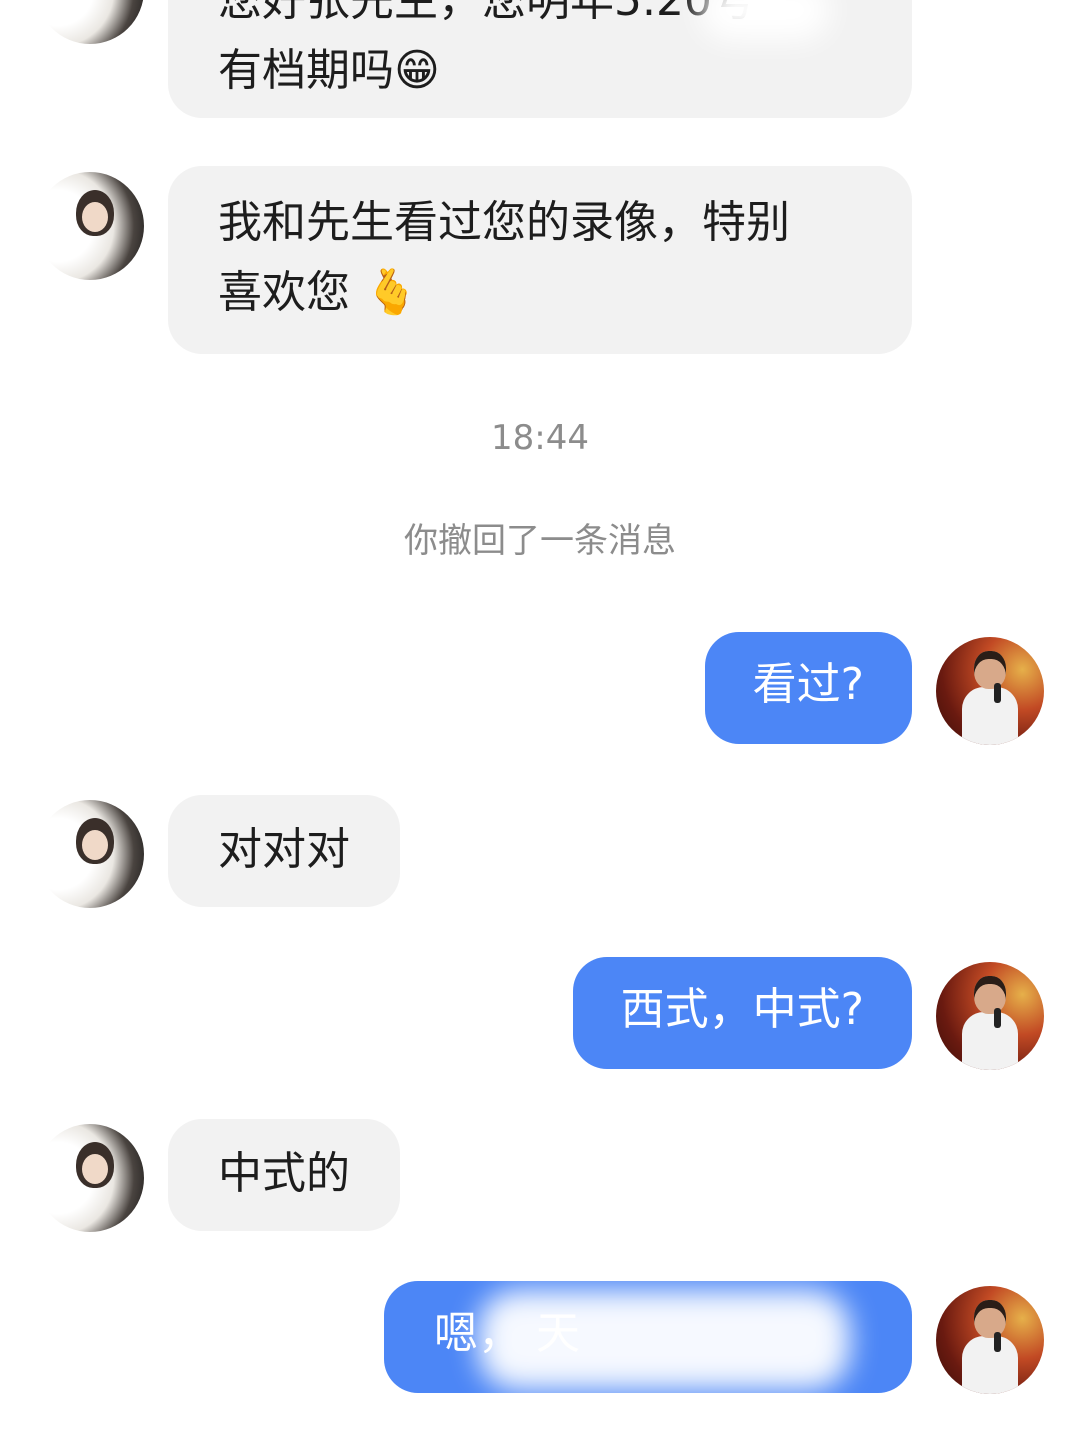 The height and width of the screenshot is (1440, 1080). I want to click on message-text: 西式，中式?, so click(742, 1009).